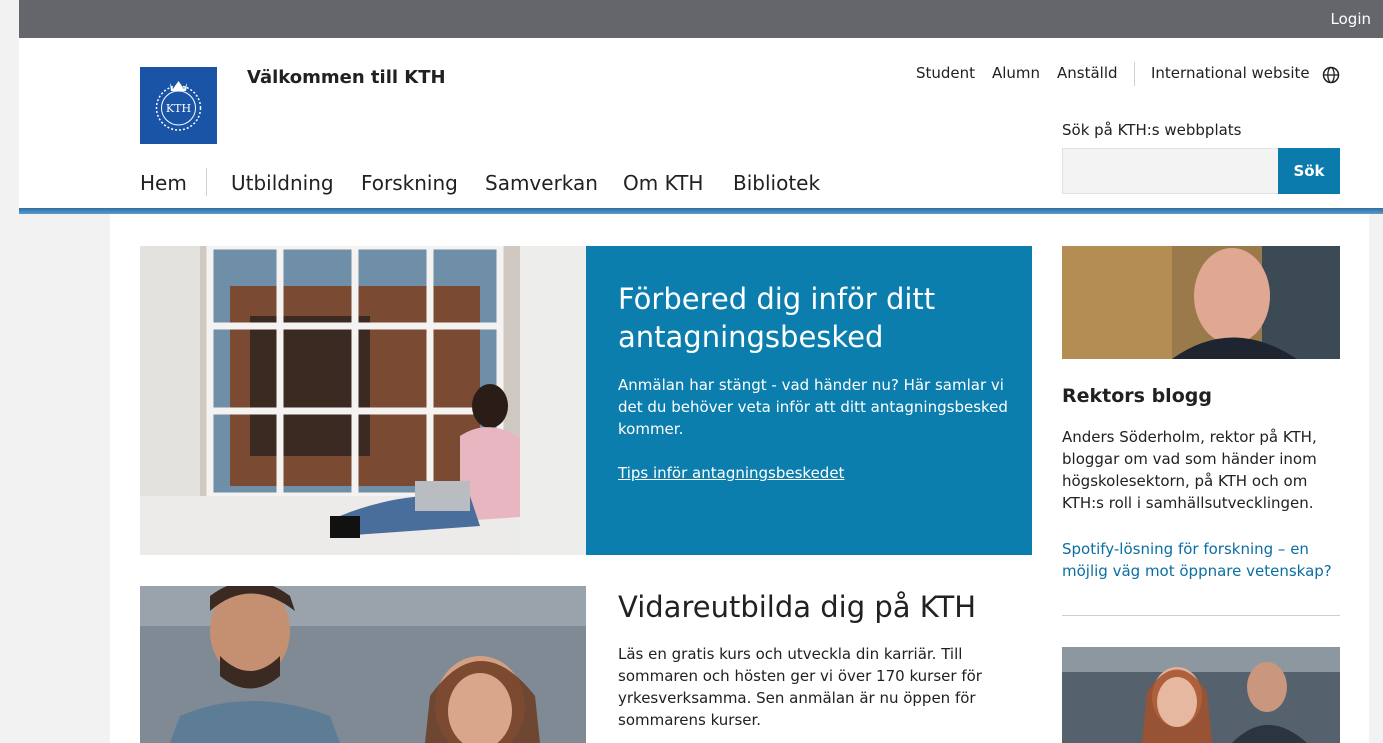  Describe the element at coordinates (1351, 19) in the screenshot. I see `login-link: Login` at that location.